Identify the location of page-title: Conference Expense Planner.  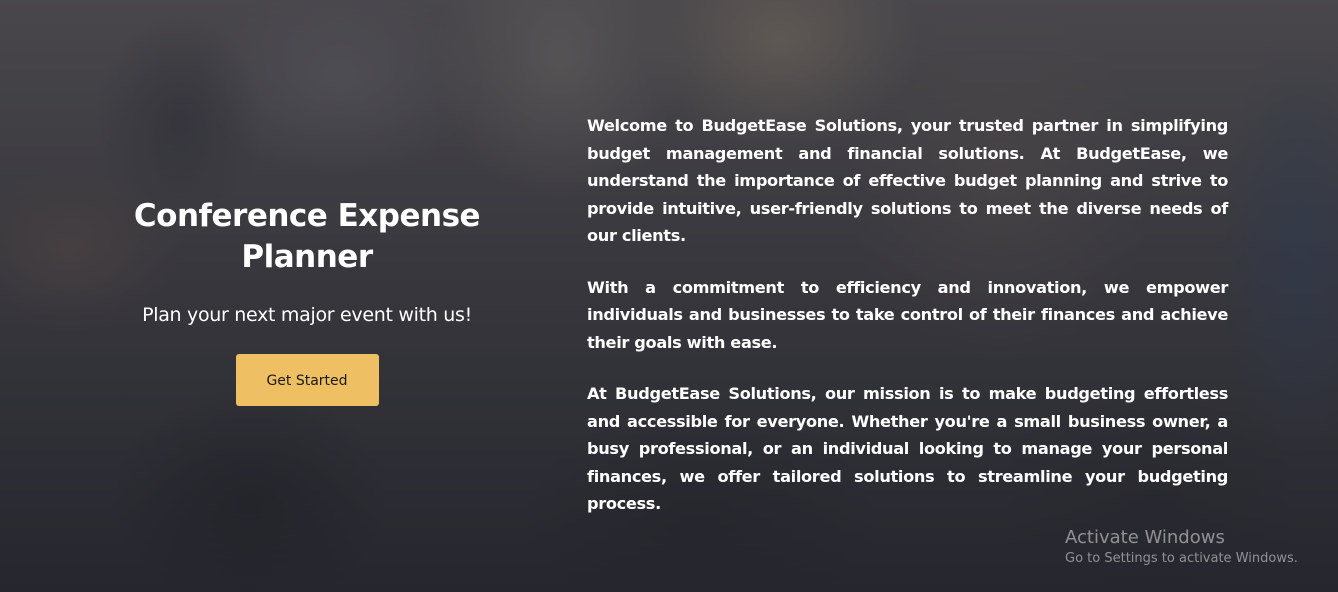
(307, 236).